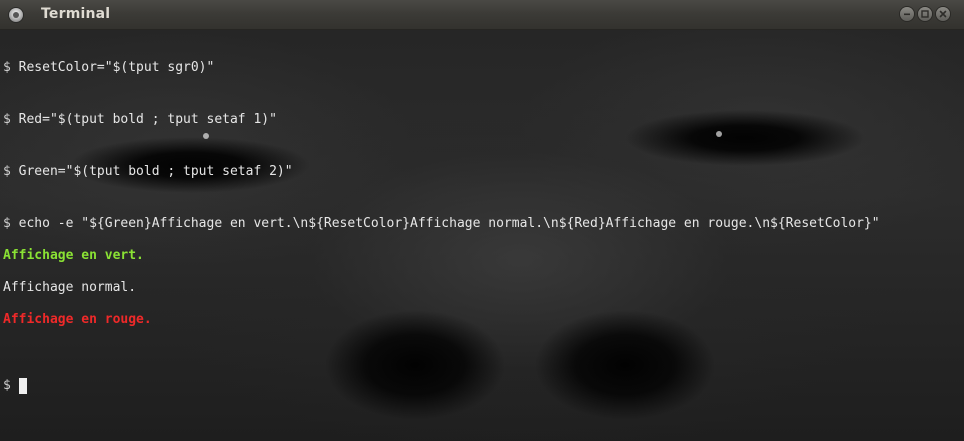 Image resolution: width=964 pixels, height=441 pixels. Describe the element at coordinates (482, 120) in the screenshot. I see `command-line-2: $ Red="$(tput bold ; tput setaf 1)"` at that location.